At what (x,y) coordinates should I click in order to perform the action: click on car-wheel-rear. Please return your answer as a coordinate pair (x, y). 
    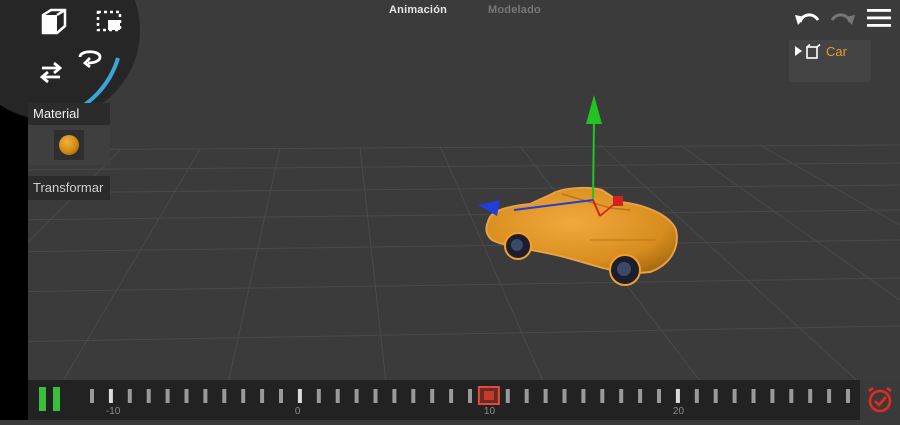
    Looking at the image, I should click on (625, 270).